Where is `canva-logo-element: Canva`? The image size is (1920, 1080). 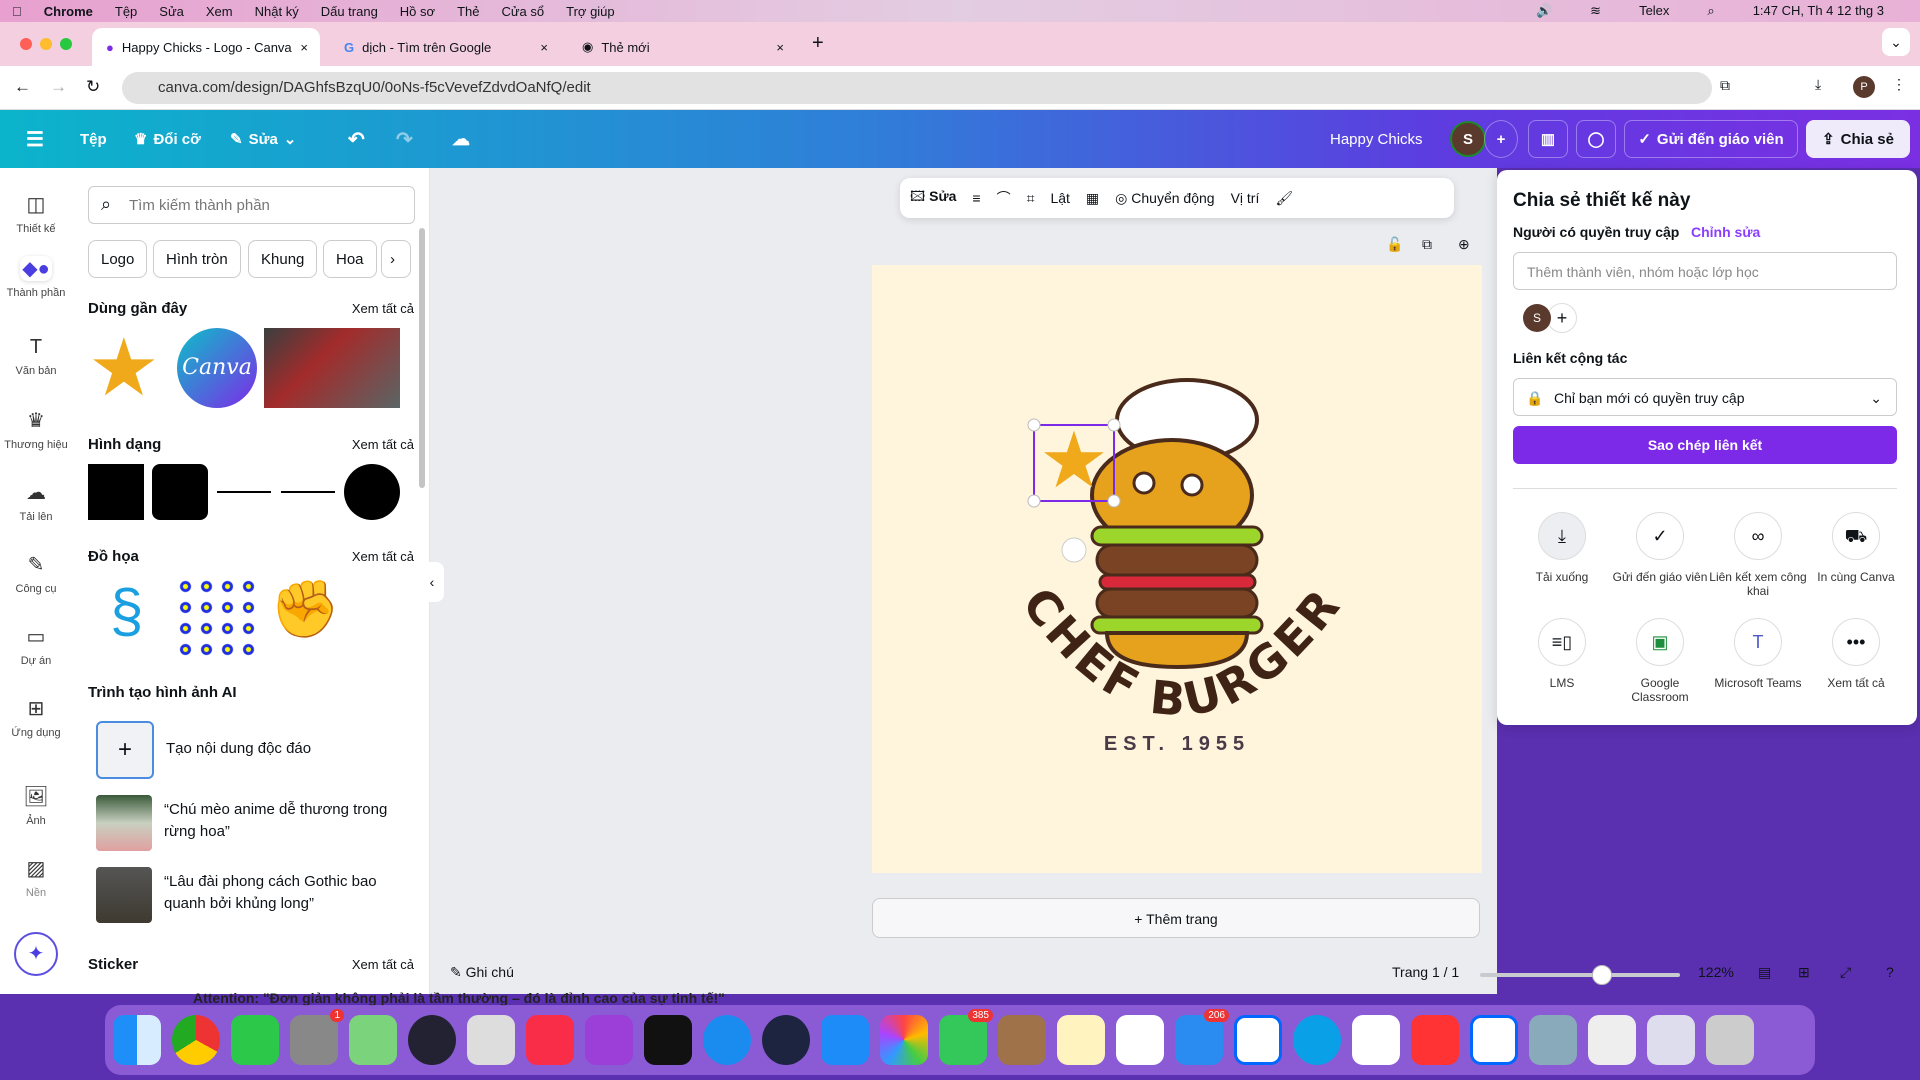 canva-logo-element: Canva is located at coordinates (217, 368).